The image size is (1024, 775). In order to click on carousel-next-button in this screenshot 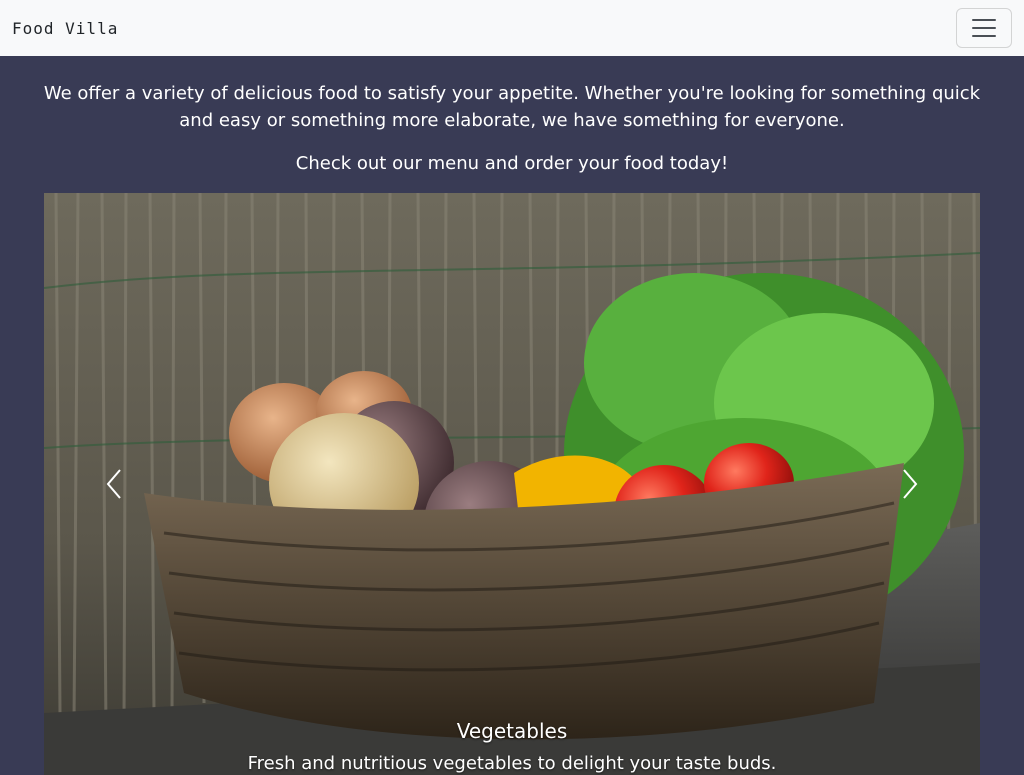, I will do `click(910, 484)`.